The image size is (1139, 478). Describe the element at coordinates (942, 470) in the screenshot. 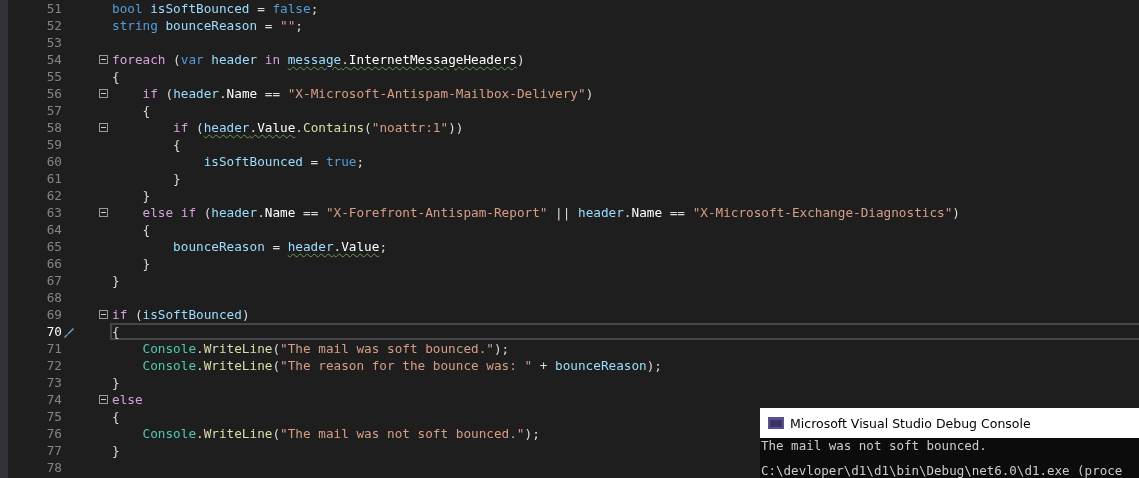

I see `console-output-line: C:\devloper\d1\d1\bin\Debug\net6.0\d1.exe (proce` at that location.